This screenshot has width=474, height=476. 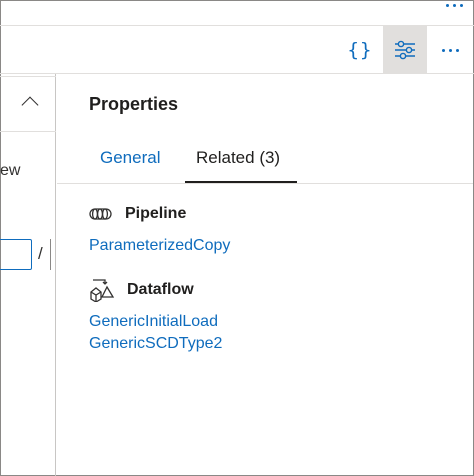 I want to click on pipeline-icon, so click(x=100, y=214).